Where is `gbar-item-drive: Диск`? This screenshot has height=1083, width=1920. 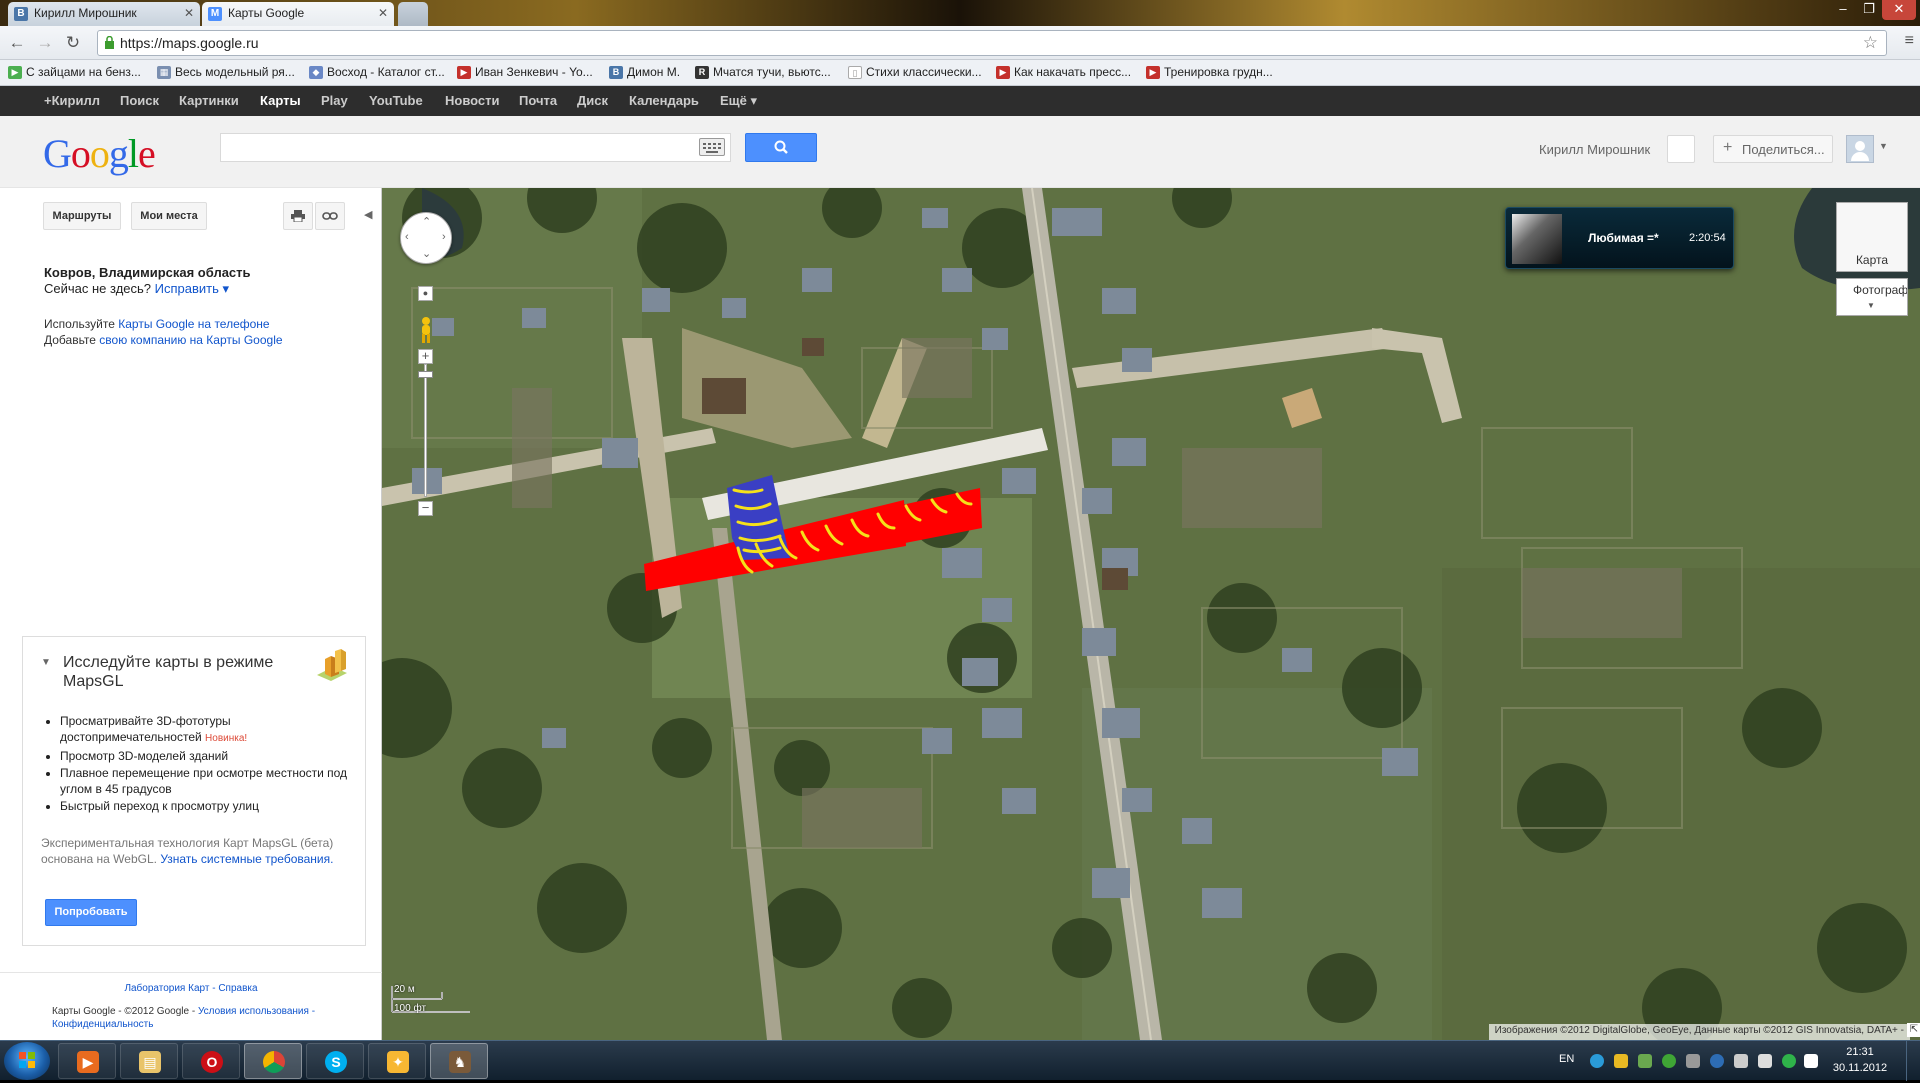 gbar-item-drive: Диск is located at coordinates (592, 100).